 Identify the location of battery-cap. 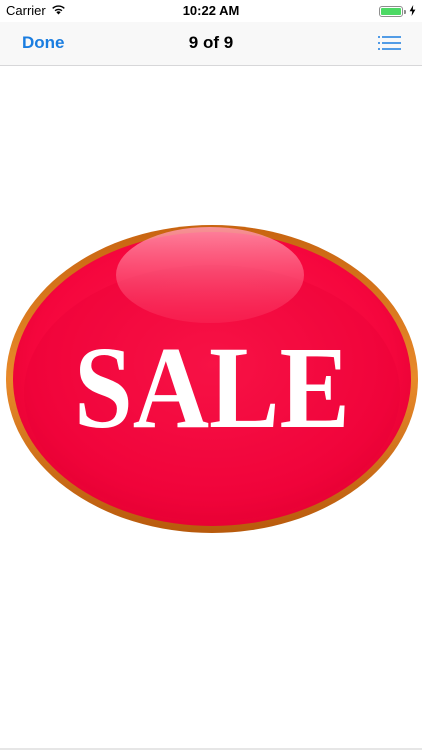
(405, 11).